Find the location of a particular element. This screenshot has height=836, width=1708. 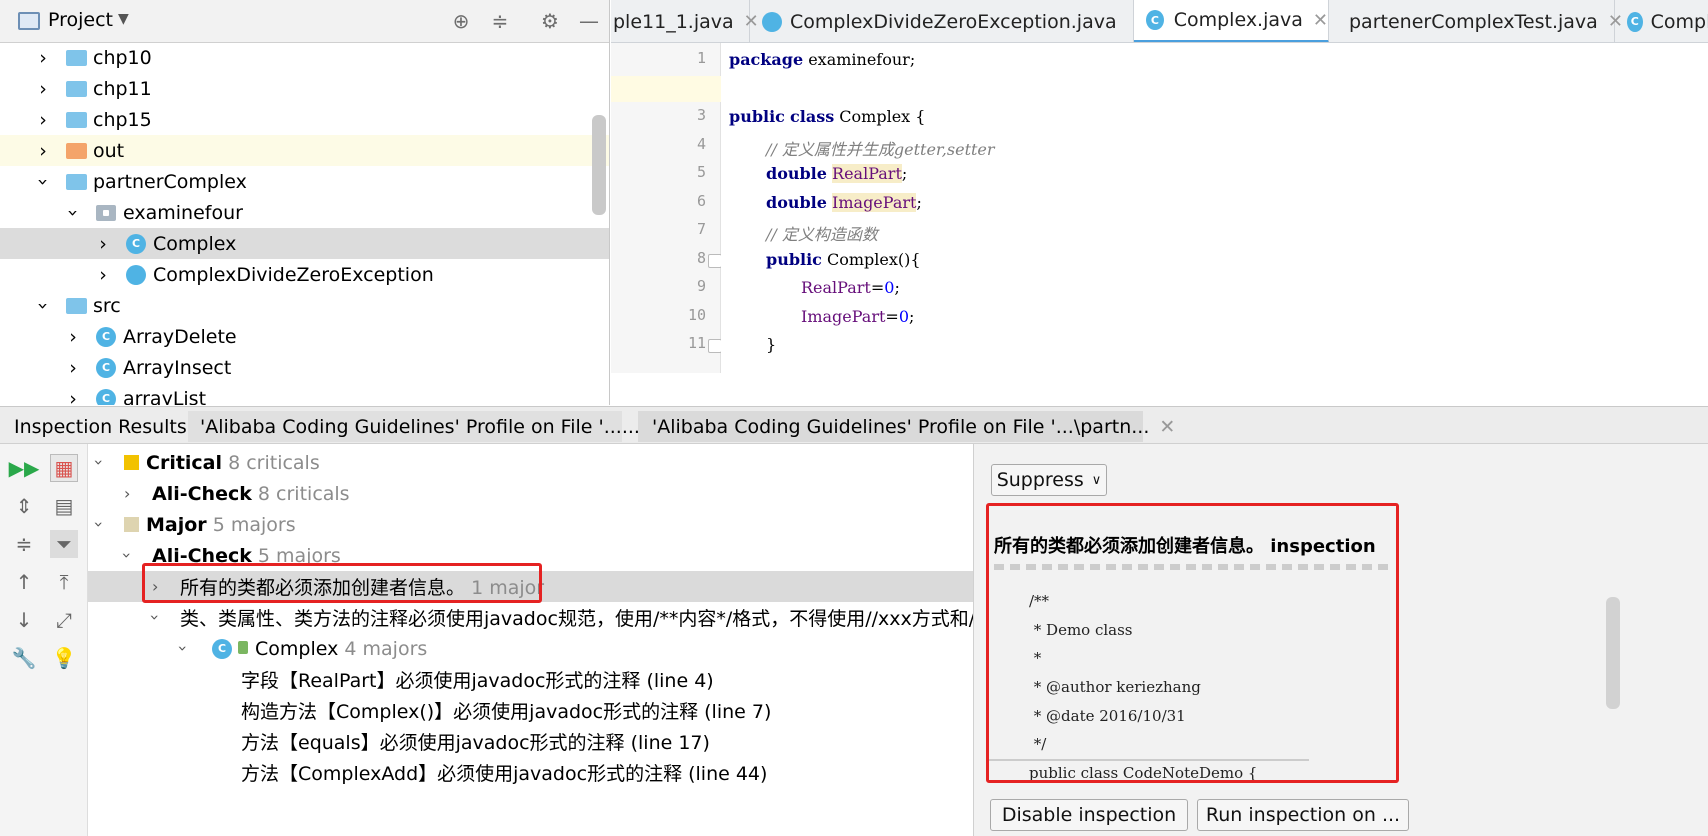

severity-count: 5 majors is located at coordinates (254, 524).